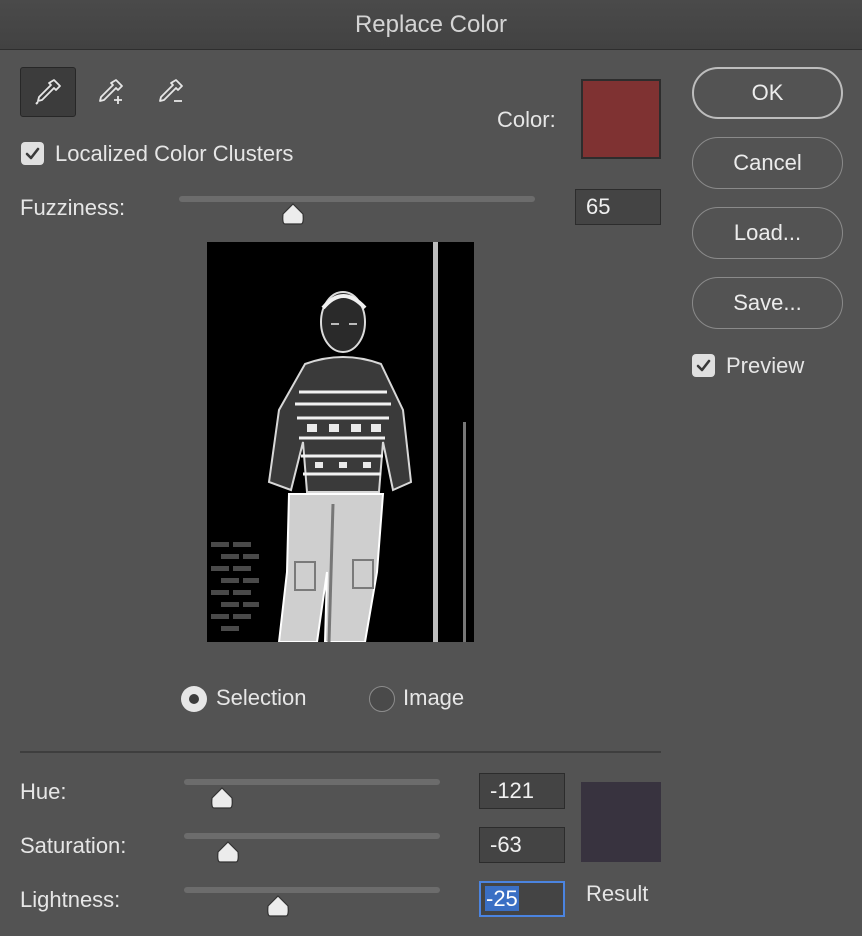 The width and height of the screenshot is (862, 936). What do you see at coordinates (194, 699) in the screenshot?
I see `selection-radio` at bounding box center [194, 699].